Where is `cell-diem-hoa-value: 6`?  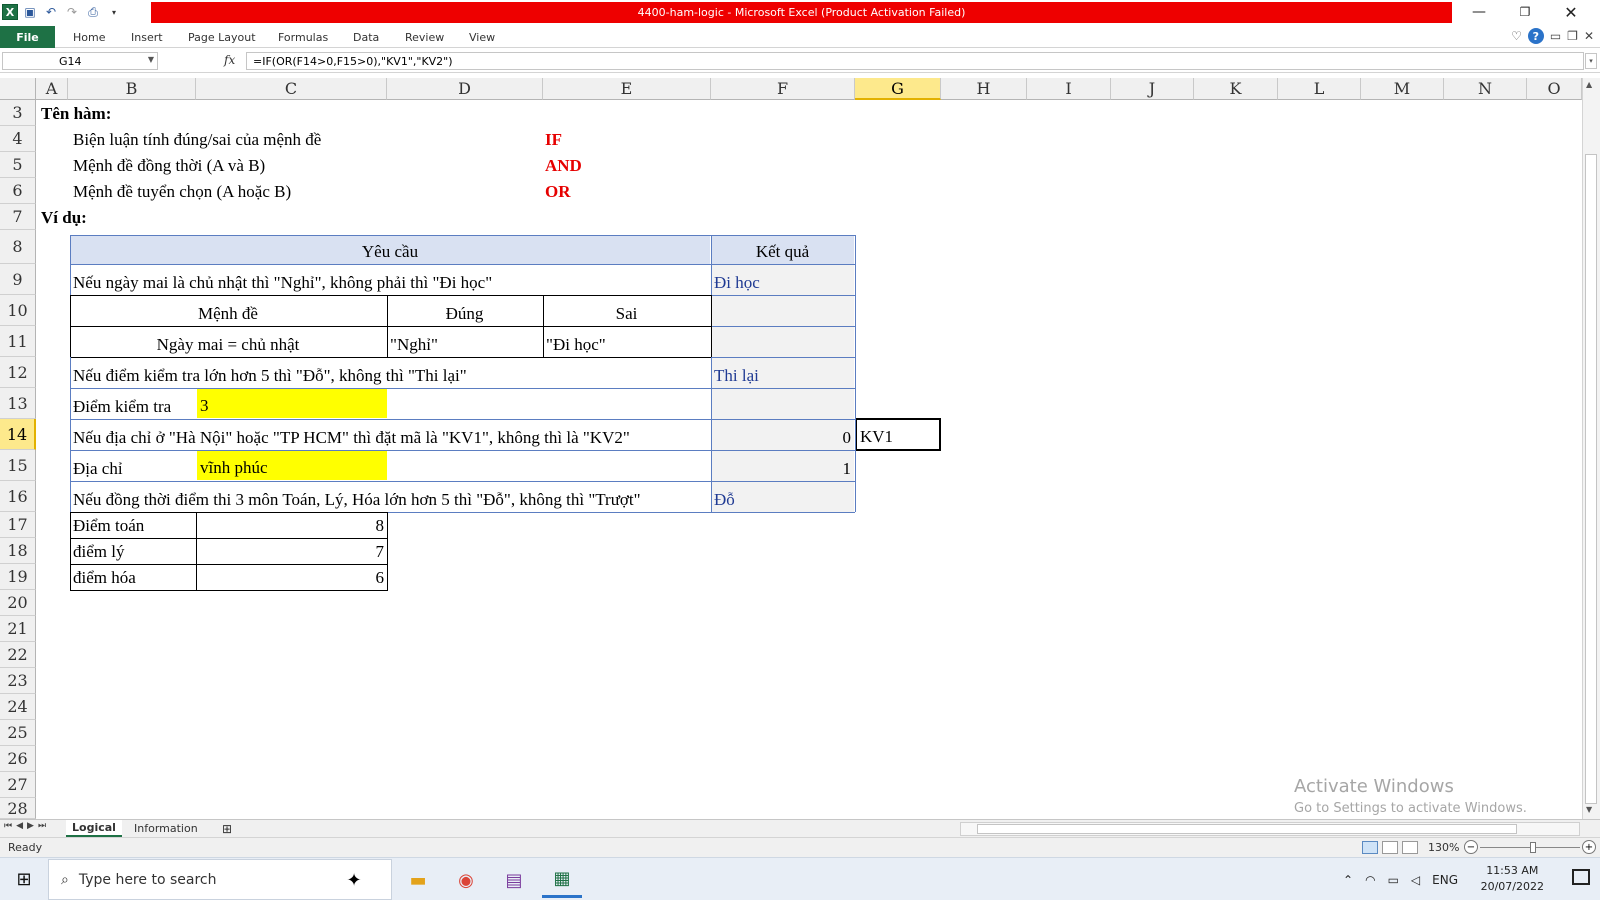 cell-diem-hoa-value: 6 is located at coordinates (292, 577).